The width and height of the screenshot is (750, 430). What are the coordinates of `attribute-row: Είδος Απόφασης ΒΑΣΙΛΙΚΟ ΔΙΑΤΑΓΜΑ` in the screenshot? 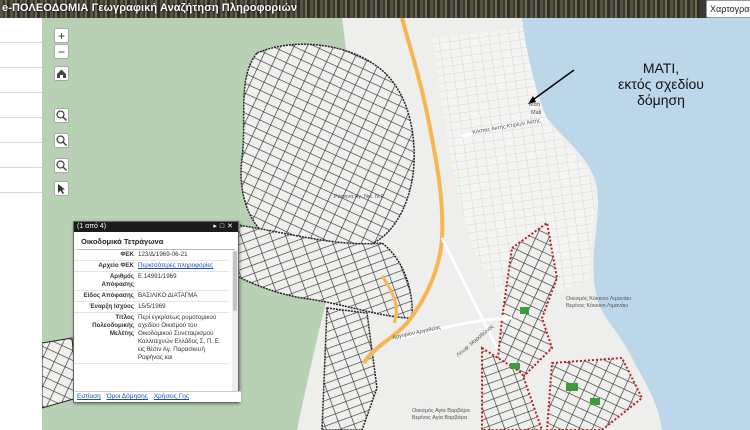 It's located at (151, 296).